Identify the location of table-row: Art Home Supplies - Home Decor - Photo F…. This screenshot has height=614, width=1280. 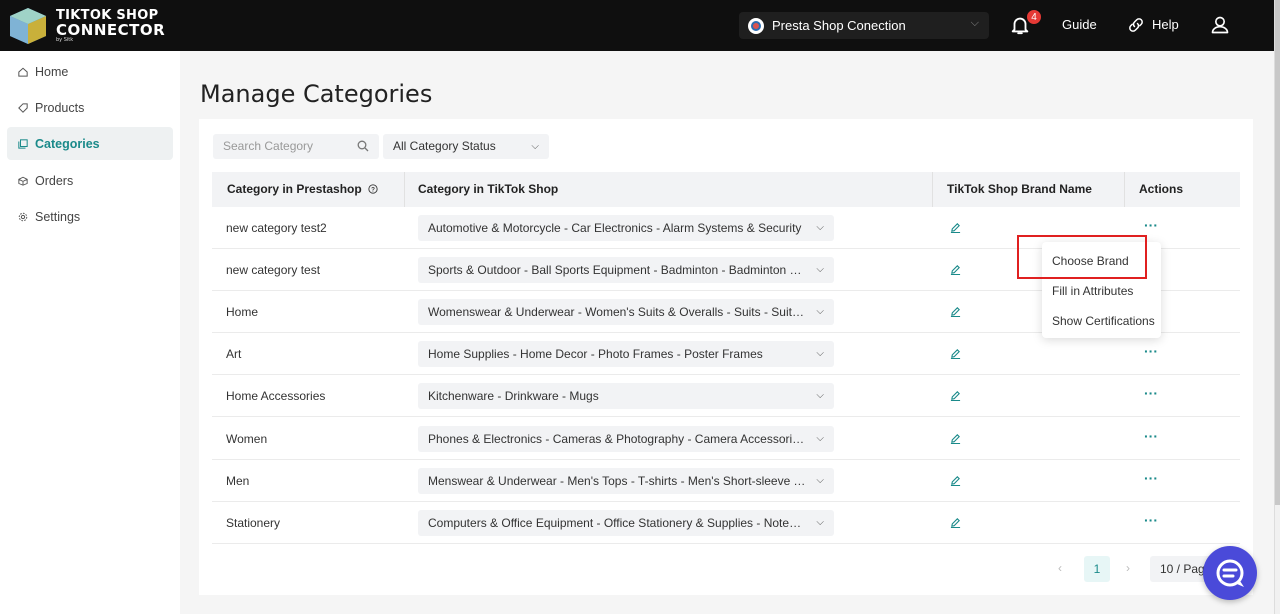
(726, 354).